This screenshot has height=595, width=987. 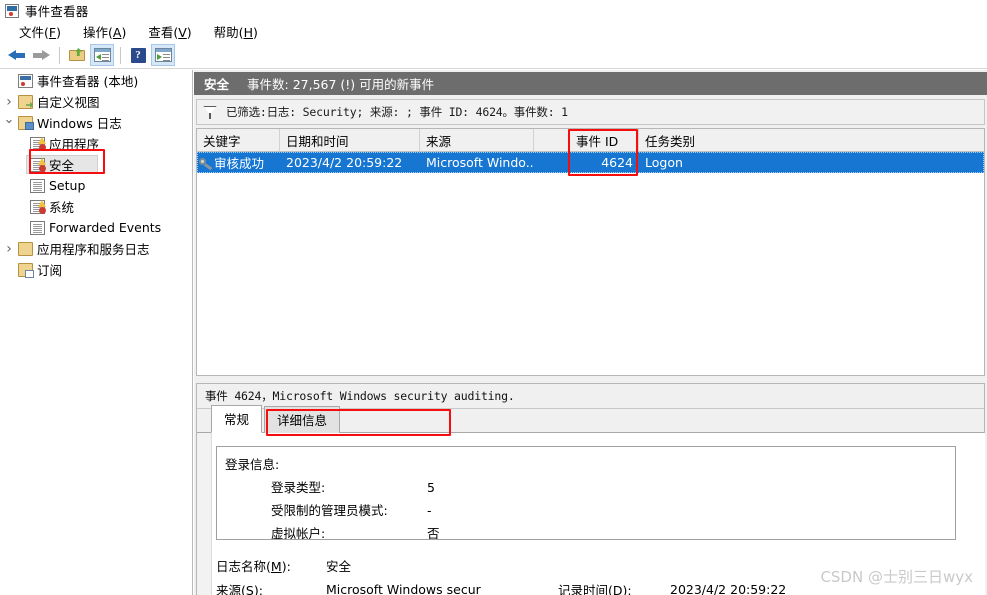 What do you see at coordinates (248, 32) in the screenshot?
I see `menu-help-accel: H` at bounding box center [248, 32].